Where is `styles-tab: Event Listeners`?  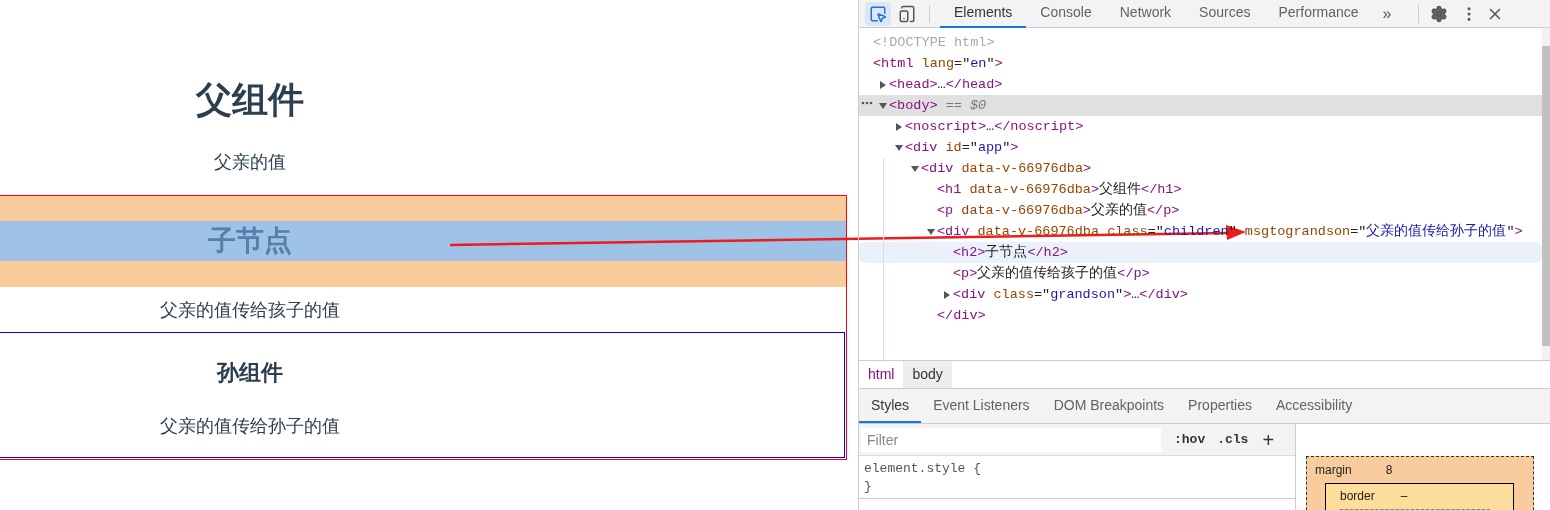
styles-tab: Event Listeners is located at coordinates (981, 406).